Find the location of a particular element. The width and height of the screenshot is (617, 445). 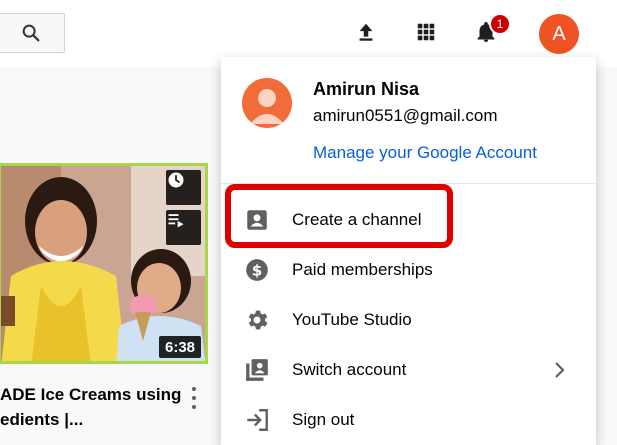

chevron-right-icon is located at coordinates (559, 370).